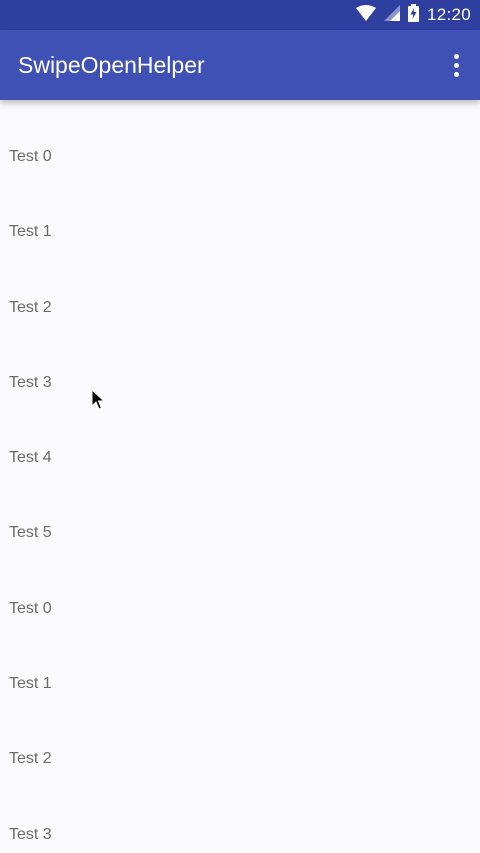 The width and height of the screenshot is (480, 853). Describe the element at coordinates (240, 458) in the screenshot. I see `list-item: Test 4` at that location.